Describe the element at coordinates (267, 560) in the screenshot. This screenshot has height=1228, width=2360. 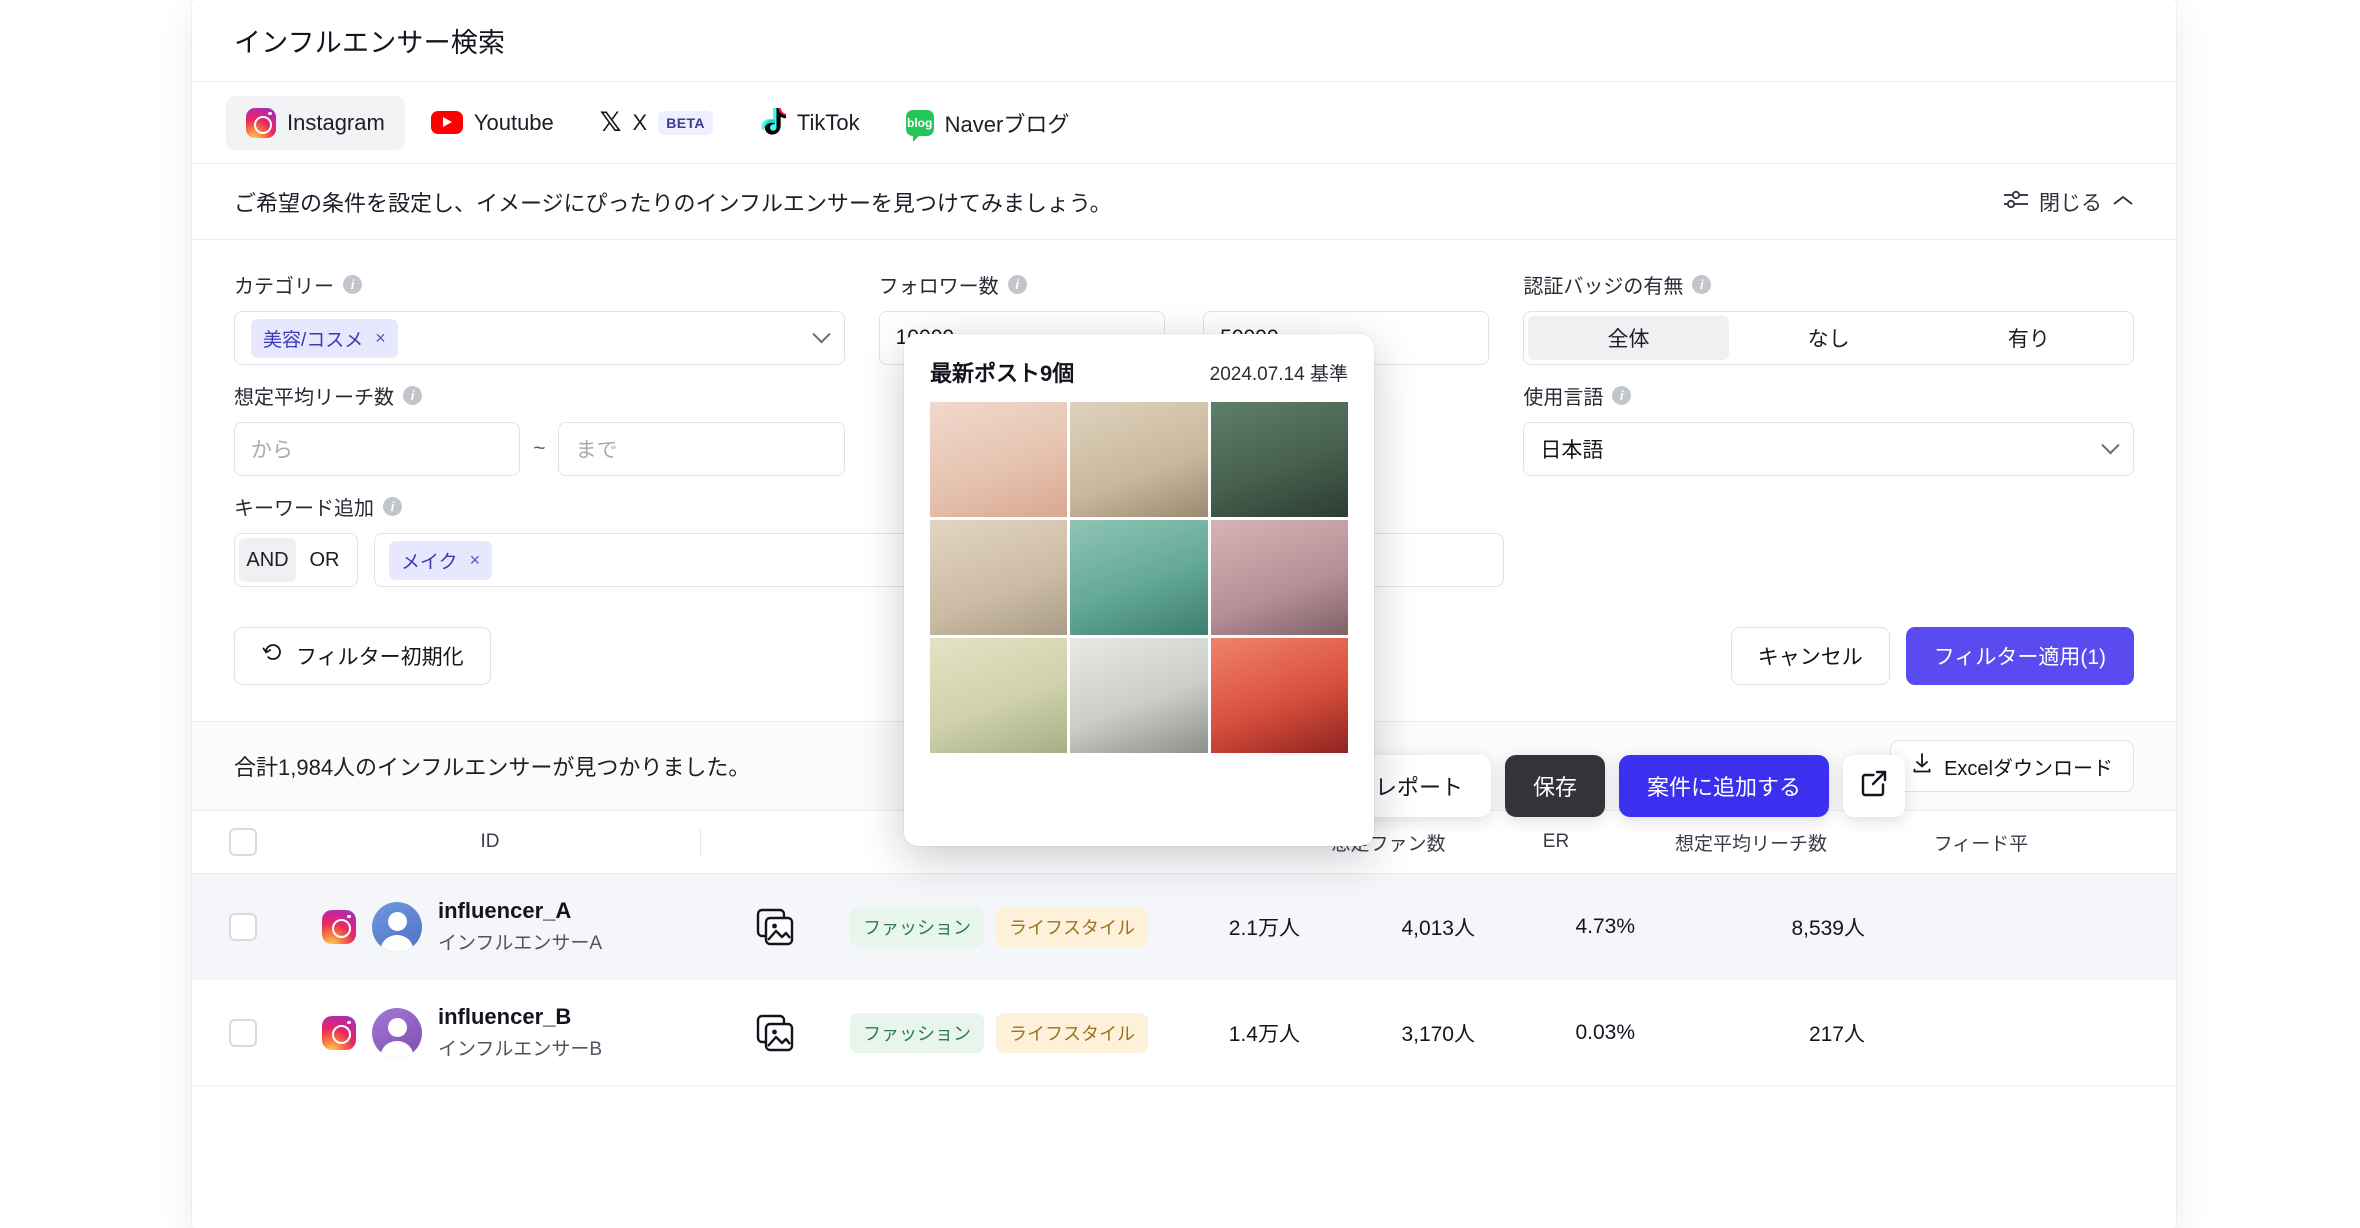
I see `keyword-operator-and: AND` at that location.